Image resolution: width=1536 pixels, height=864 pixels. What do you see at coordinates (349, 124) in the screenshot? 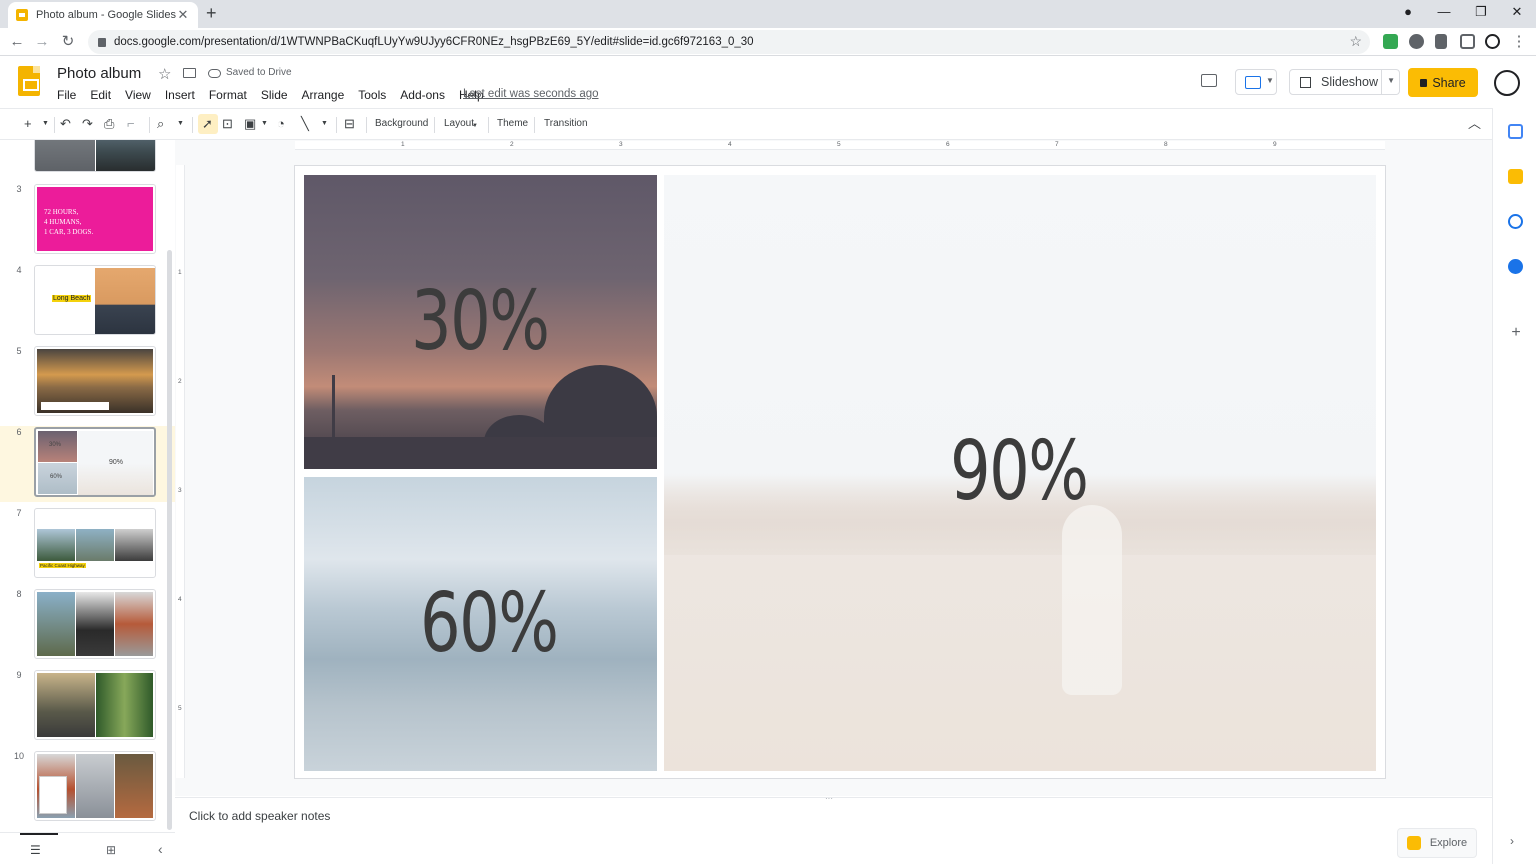
I see `comment-add-icon: ⊟` at bounding box center [349, 124].